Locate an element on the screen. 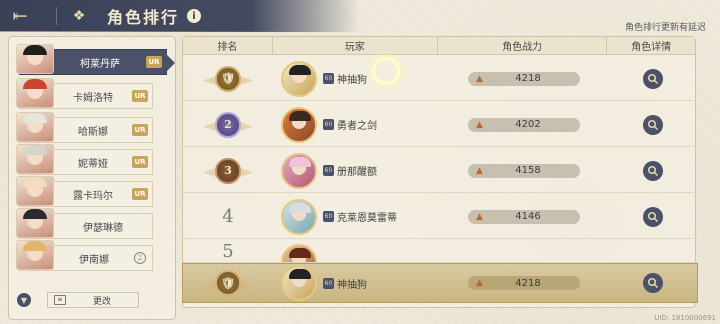  level-circle-badge: 2 is located at coordinates (140, 258).